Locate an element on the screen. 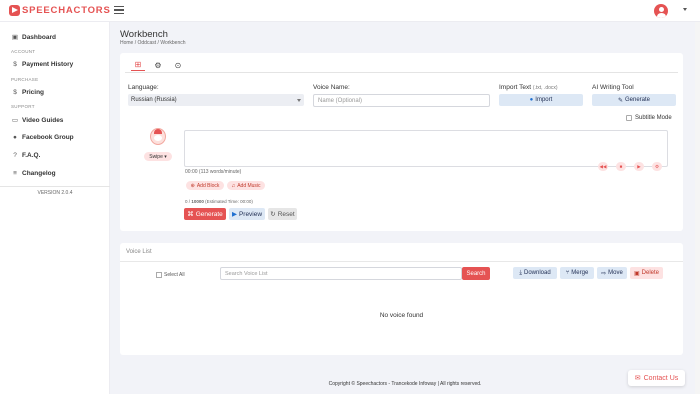  merge-button: ⑂ Merge is located at coordinates (577, 273).